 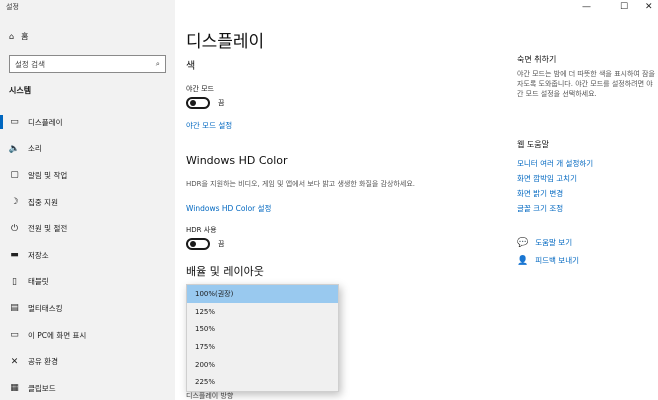 What do you see at coordinates (262, 365) in the screenshot?
I see `scale-option: 200%` at bounding box center [262, 365].